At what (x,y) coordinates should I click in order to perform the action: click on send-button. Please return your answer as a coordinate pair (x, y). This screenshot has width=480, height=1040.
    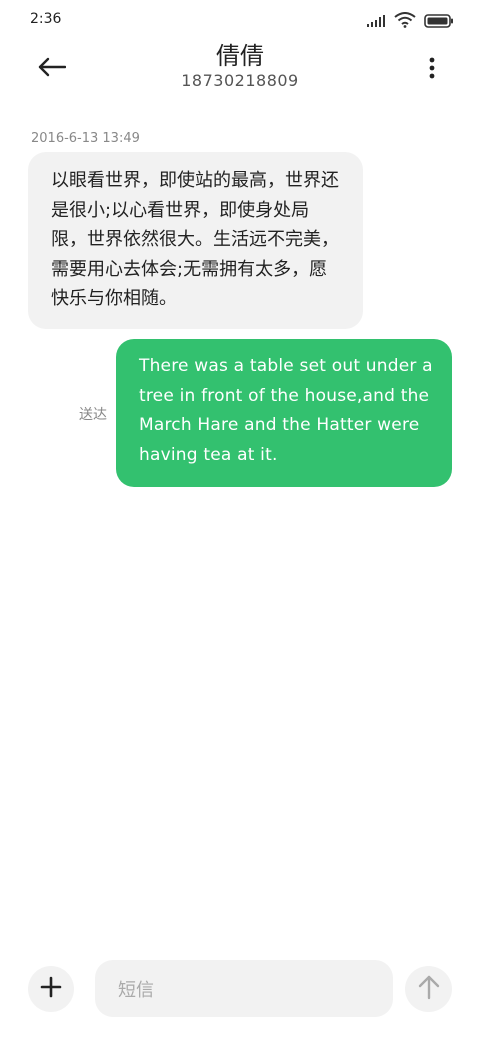
    Looking at the image, I should click on (428, 989).